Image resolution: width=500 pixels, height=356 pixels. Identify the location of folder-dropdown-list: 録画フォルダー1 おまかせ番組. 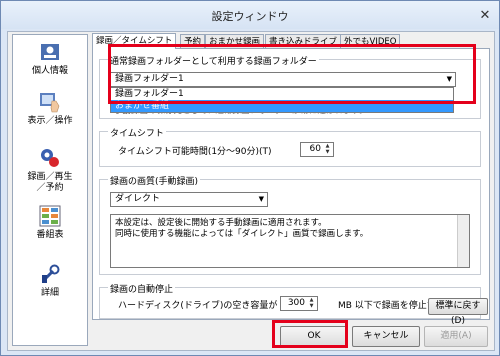
(282, 100).